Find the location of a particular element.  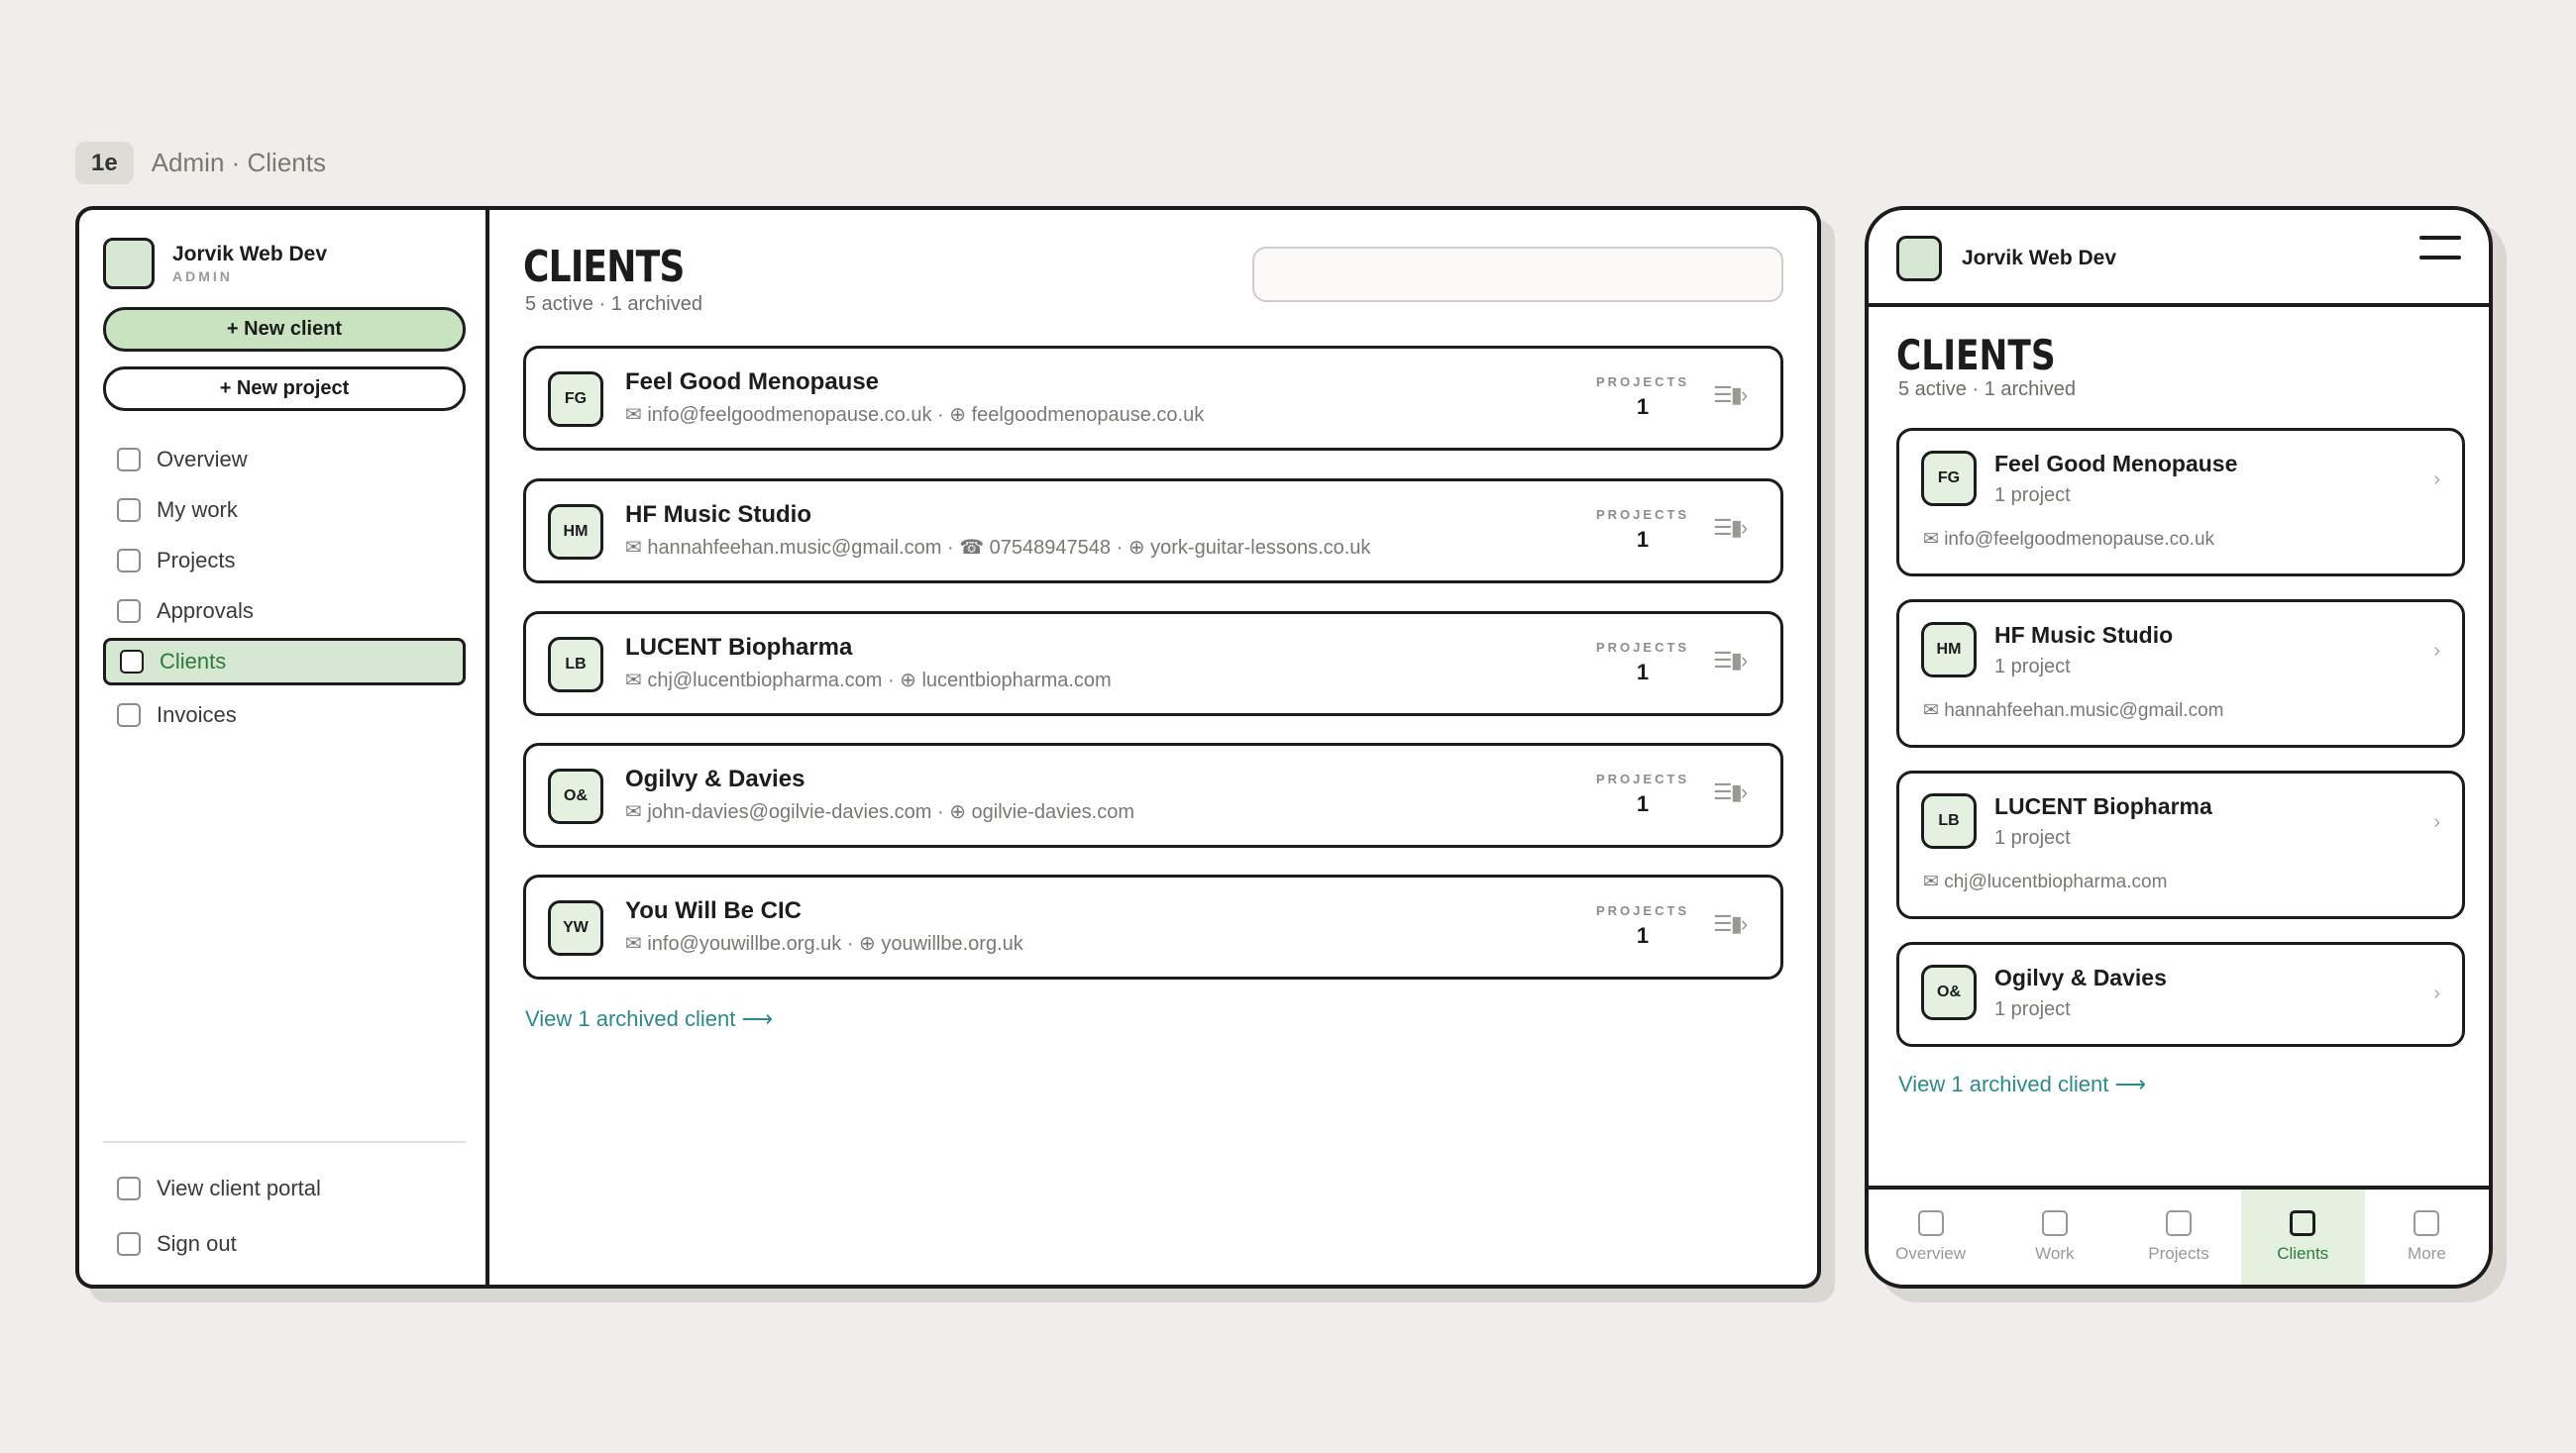

tab-overview: Overview is located at coordinates (1930, 1237).